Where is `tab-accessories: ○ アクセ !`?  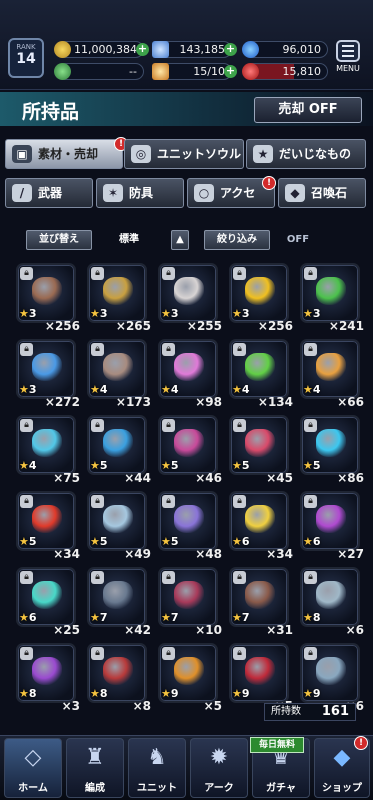 tab-accessories: ○ アクセ ! is located at coordinates (231, 192).